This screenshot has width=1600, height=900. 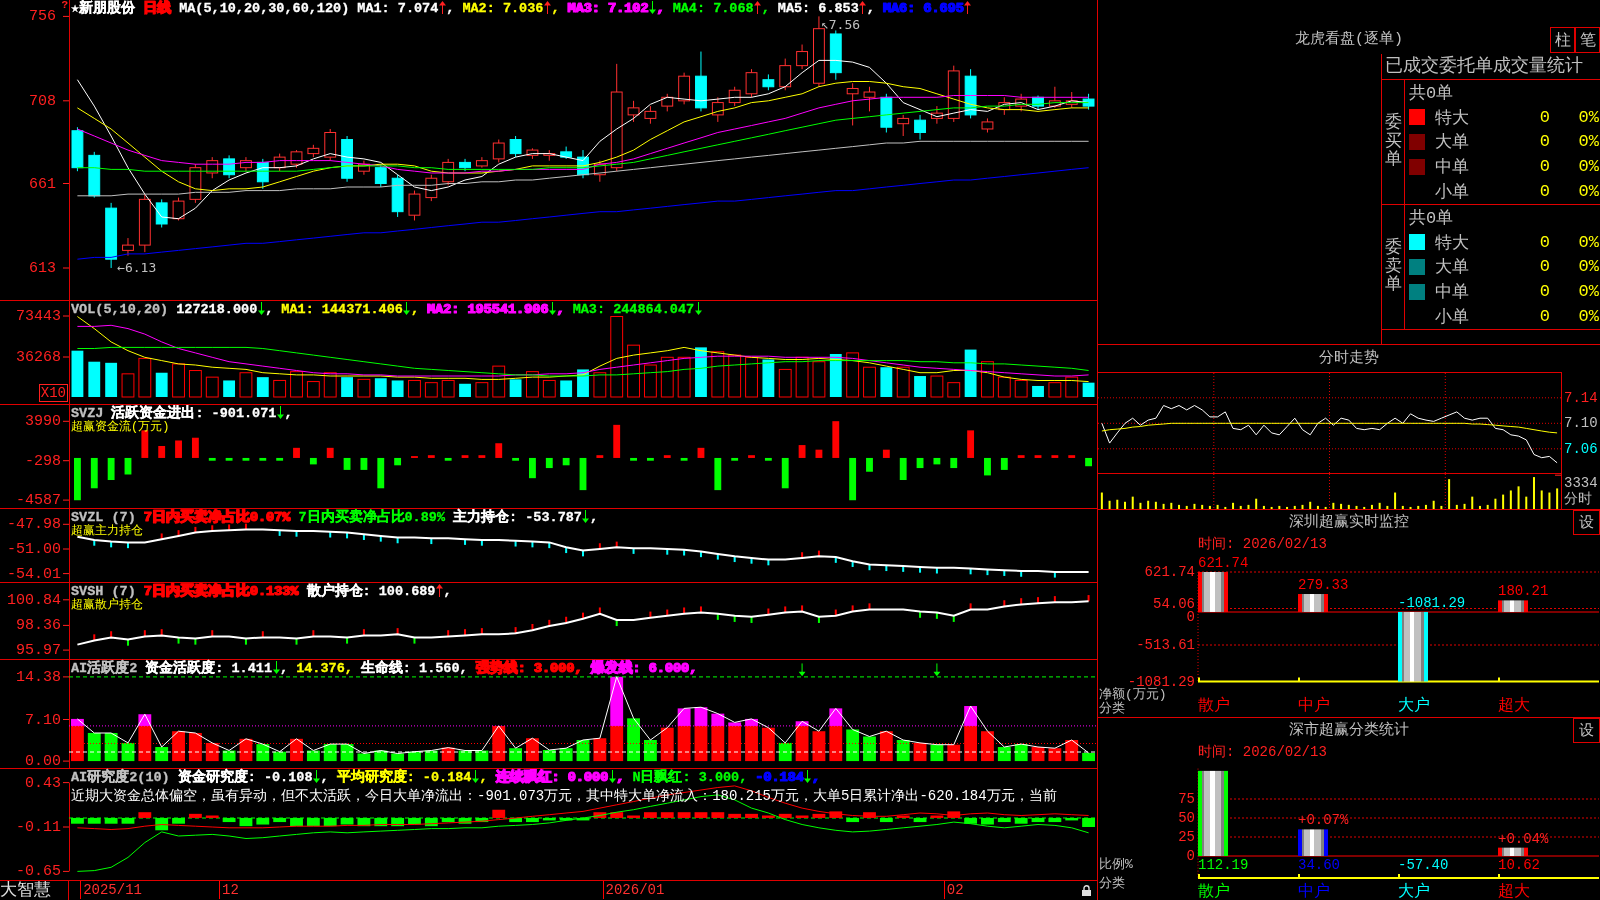 I want to click on legend-text: MA2: 195541.906, so click(x=488, y=309).